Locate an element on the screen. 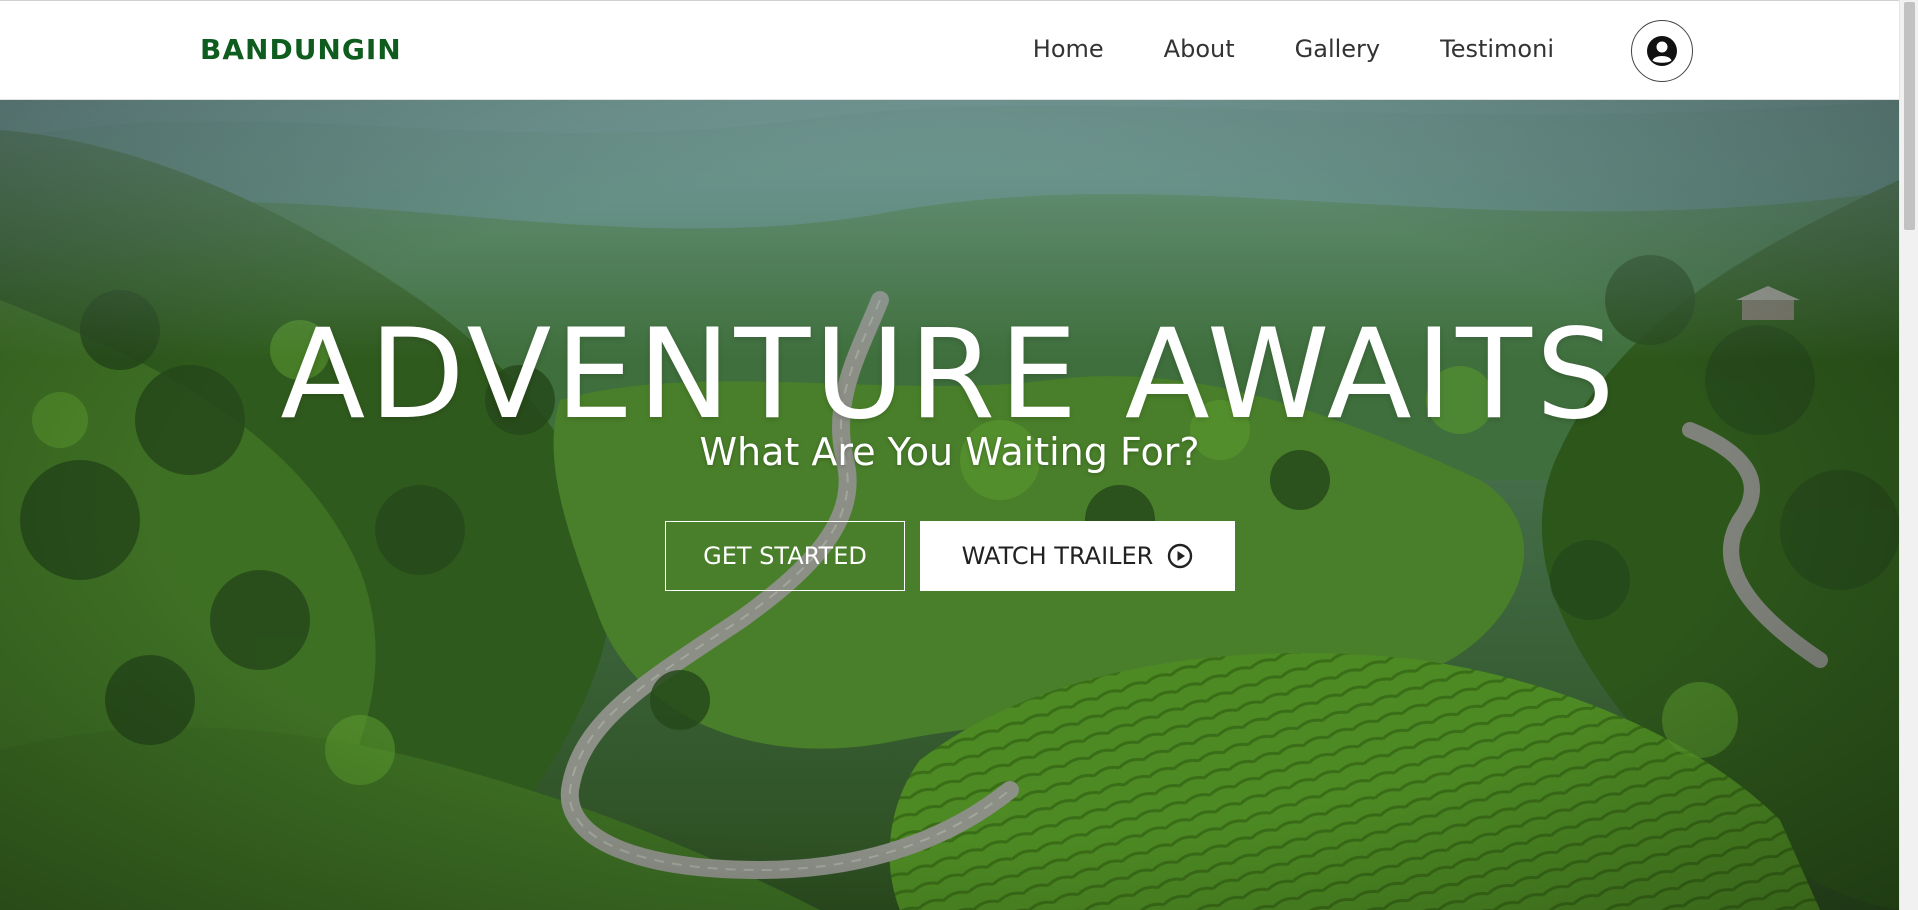 The width and height of the screenshot is (1918, 910). nav-item-testimoni: Testimoni is located at coordinates (1497, 49).